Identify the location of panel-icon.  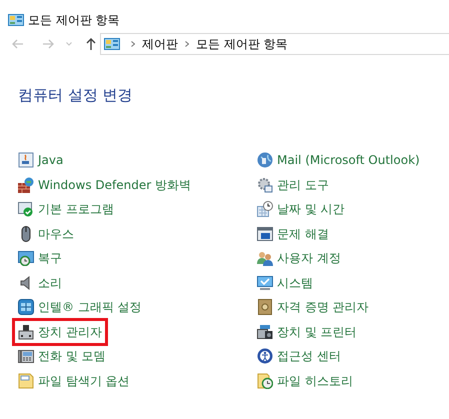
(26, 307).